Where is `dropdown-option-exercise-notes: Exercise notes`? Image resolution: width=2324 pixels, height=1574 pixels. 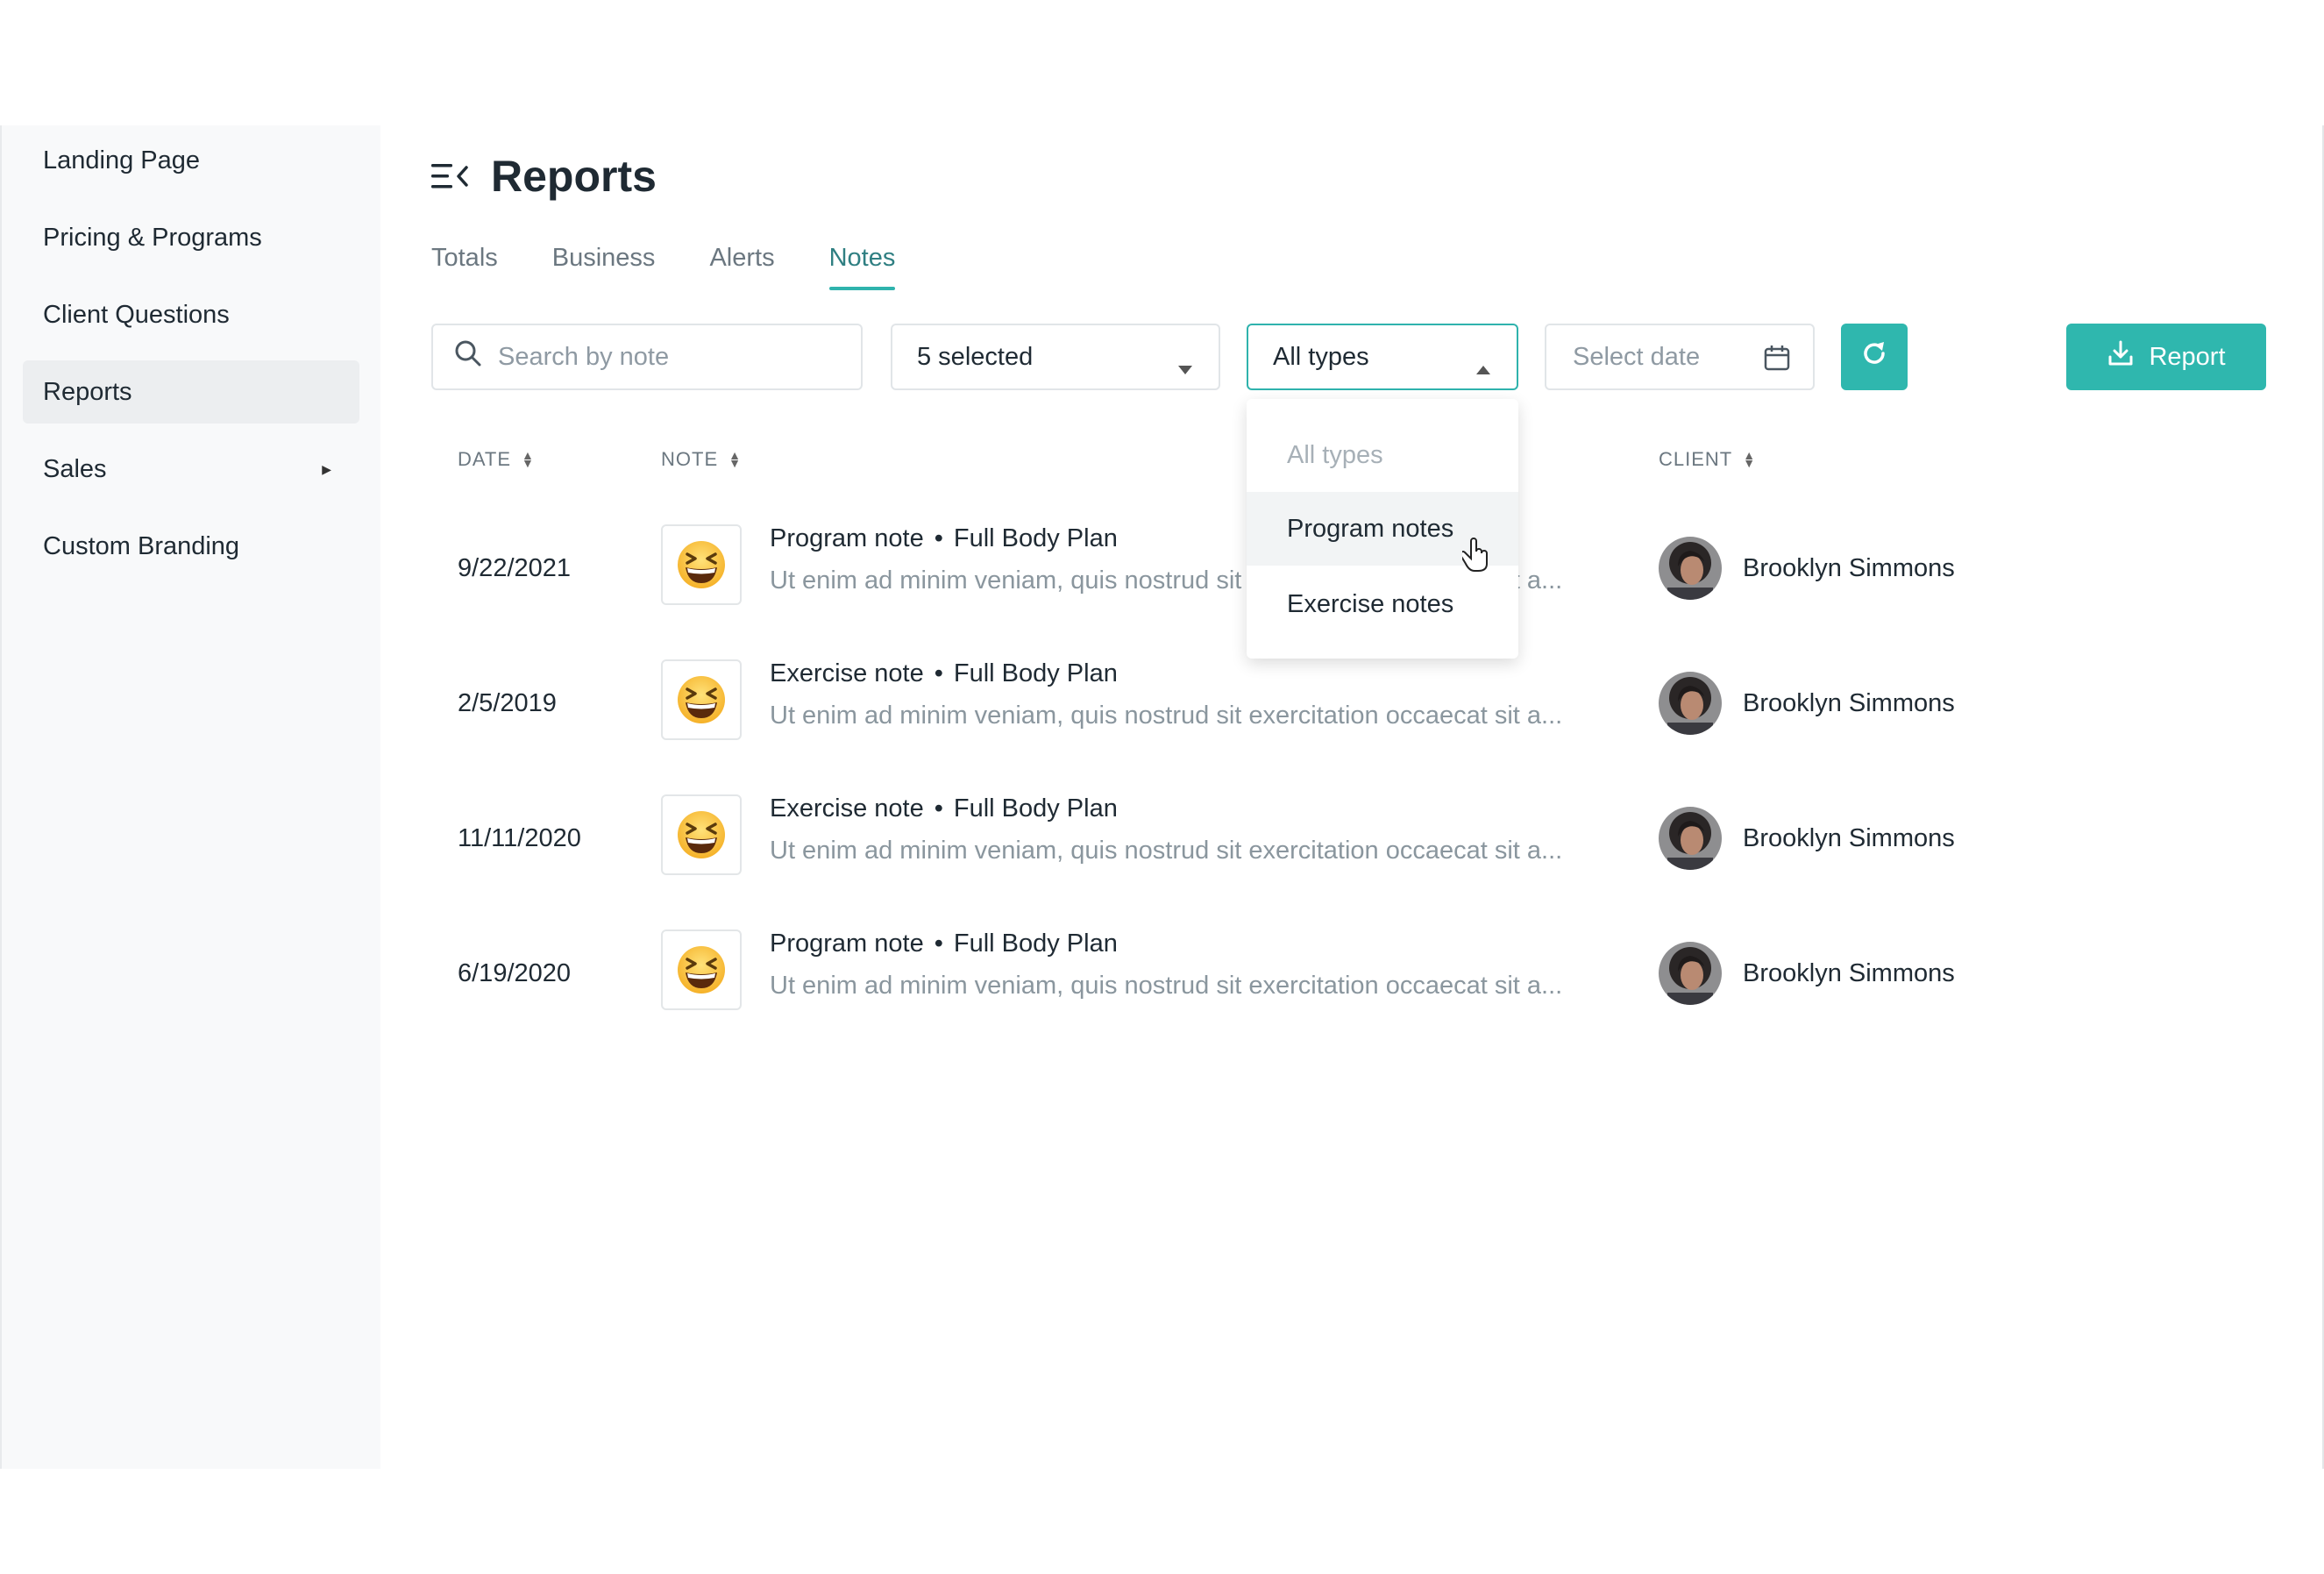
dropdown-option-exercise-notes: Exercise notes is located at coordinates (1382, 604).